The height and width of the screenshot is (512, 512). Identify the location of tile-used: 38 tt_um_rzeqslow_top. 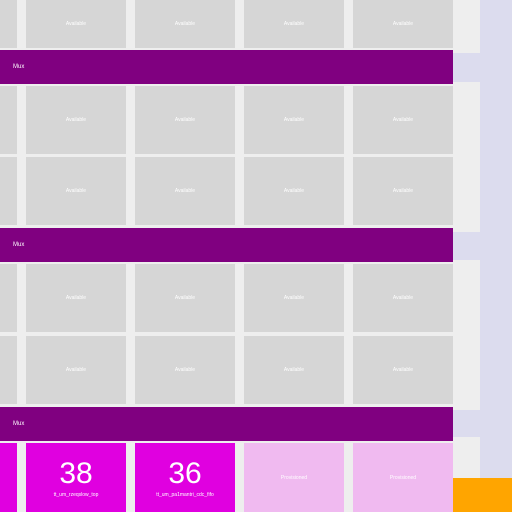
(76, 477).